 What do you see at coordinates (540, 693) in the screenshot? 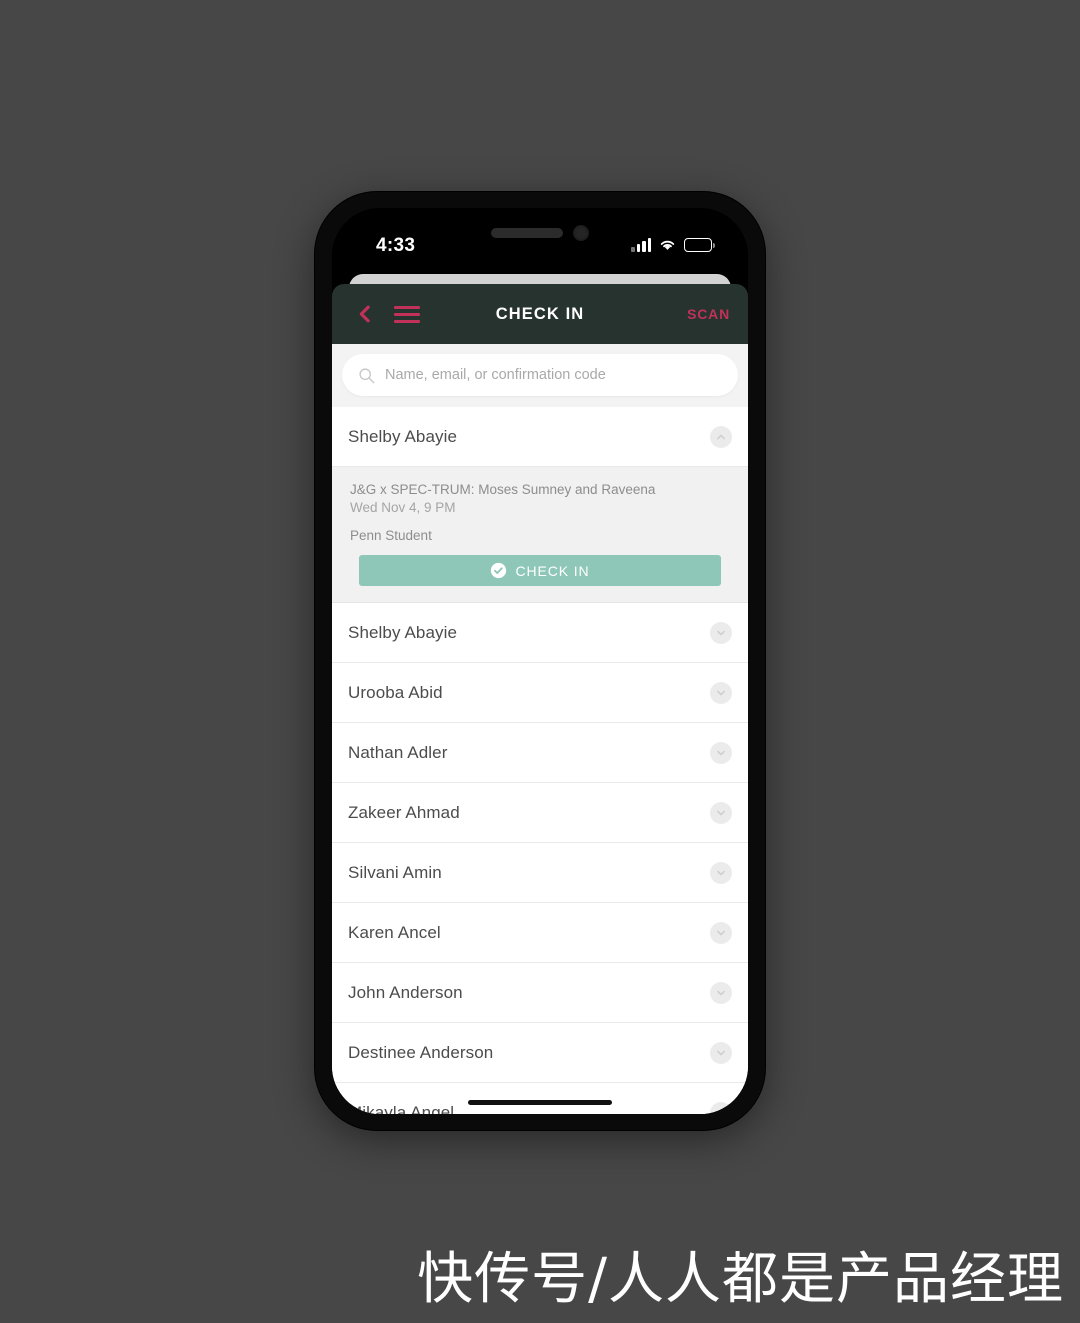
I see `attendee-row: Urooba Abid` at bounding box center [540, 693].